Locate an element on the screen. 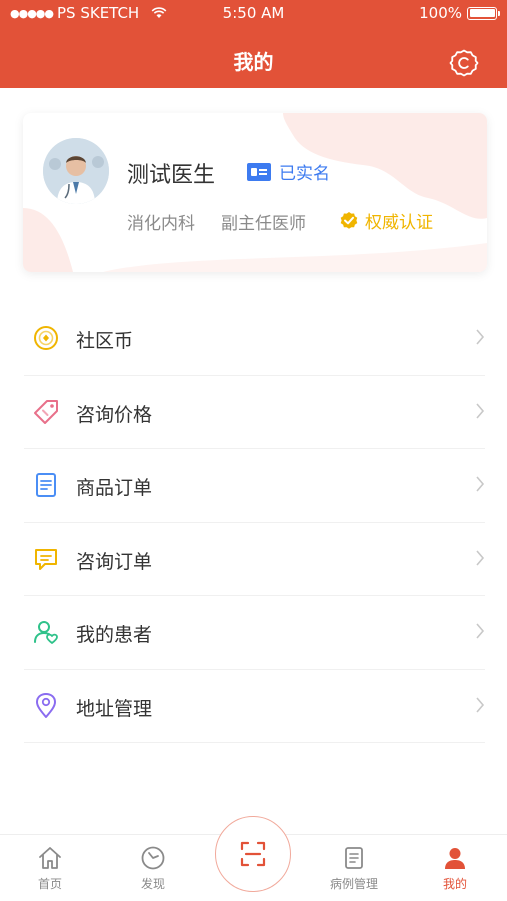 The height and width of the screenshot is (901, 507). clipboard-icon is located at coordinates (354, 858).